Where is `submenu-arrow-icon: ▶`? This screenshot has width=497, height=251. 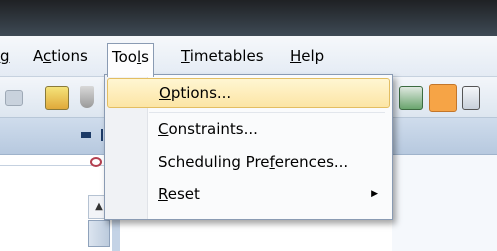
submenu-arrow-icon: ▶ is located at coordinates (374, 194).